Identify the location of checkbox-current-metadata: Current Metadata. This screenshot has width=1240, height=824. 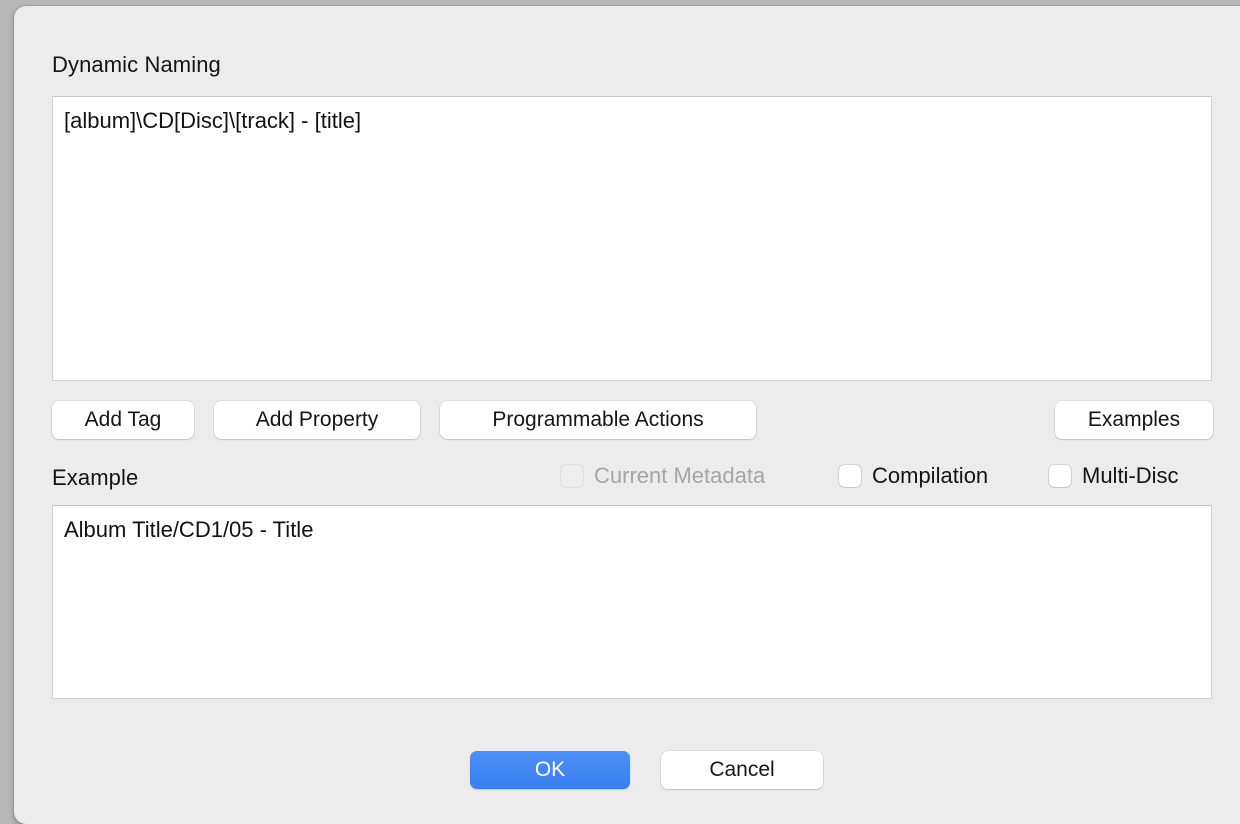
(663, 476).